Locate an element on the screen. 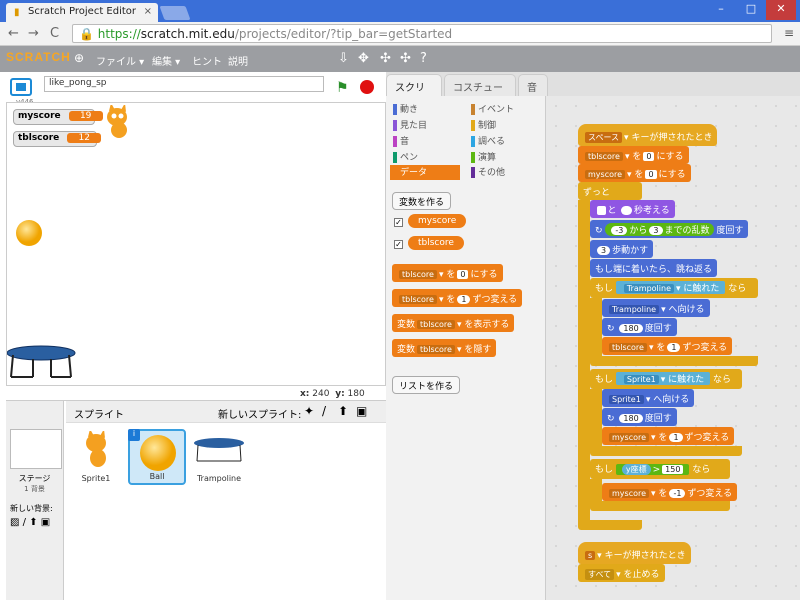 This screenshot has height=600, width=800. block-set-var: tblscore ▾ を 0 にする is located at coordinates (447, 273).